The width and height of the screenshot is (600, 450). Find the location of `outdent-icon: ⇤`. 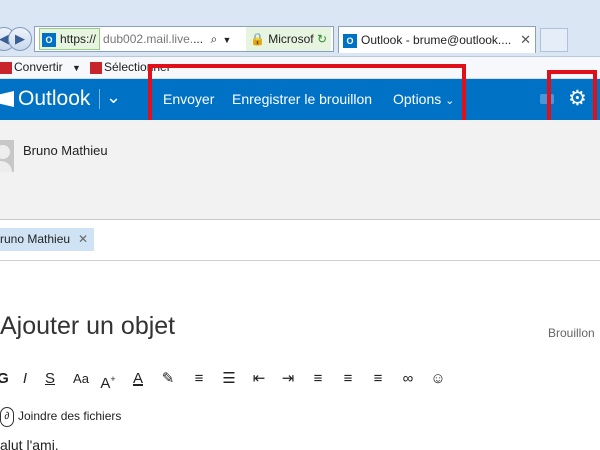

outdent-icon: ⇤ is located at coordinates (259, 379).